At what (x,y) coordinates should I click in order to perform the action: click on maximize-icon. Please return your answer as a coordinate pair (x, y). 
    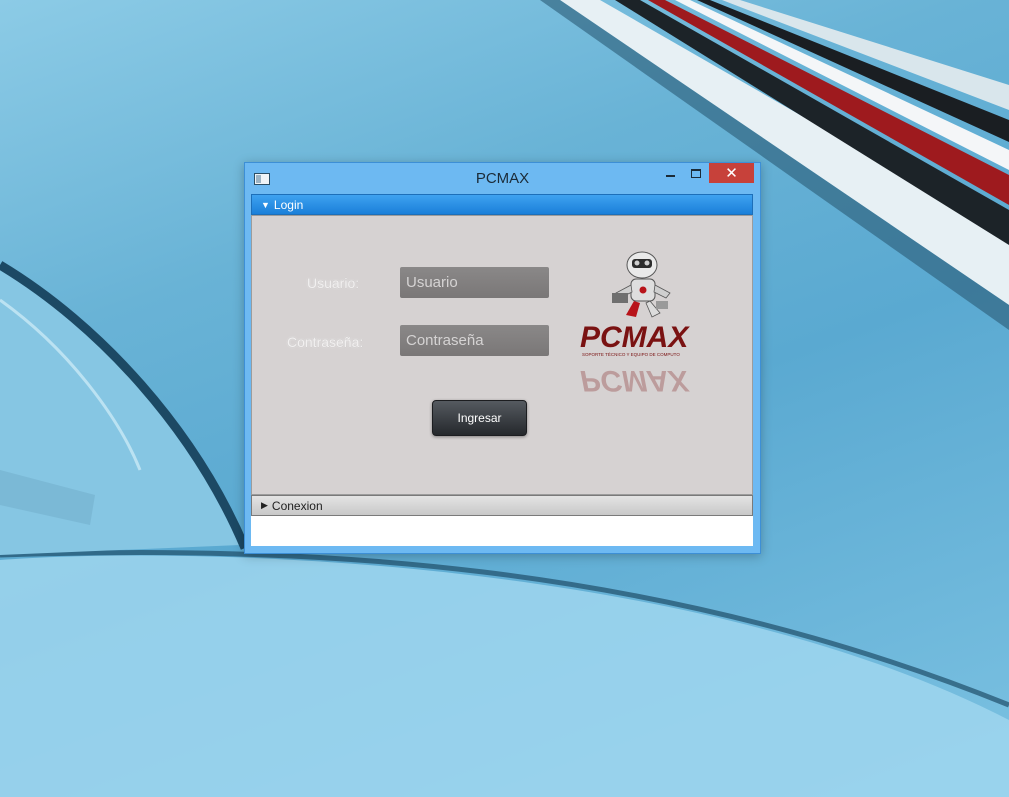
    Looking at the image, I should click on (696, 173).